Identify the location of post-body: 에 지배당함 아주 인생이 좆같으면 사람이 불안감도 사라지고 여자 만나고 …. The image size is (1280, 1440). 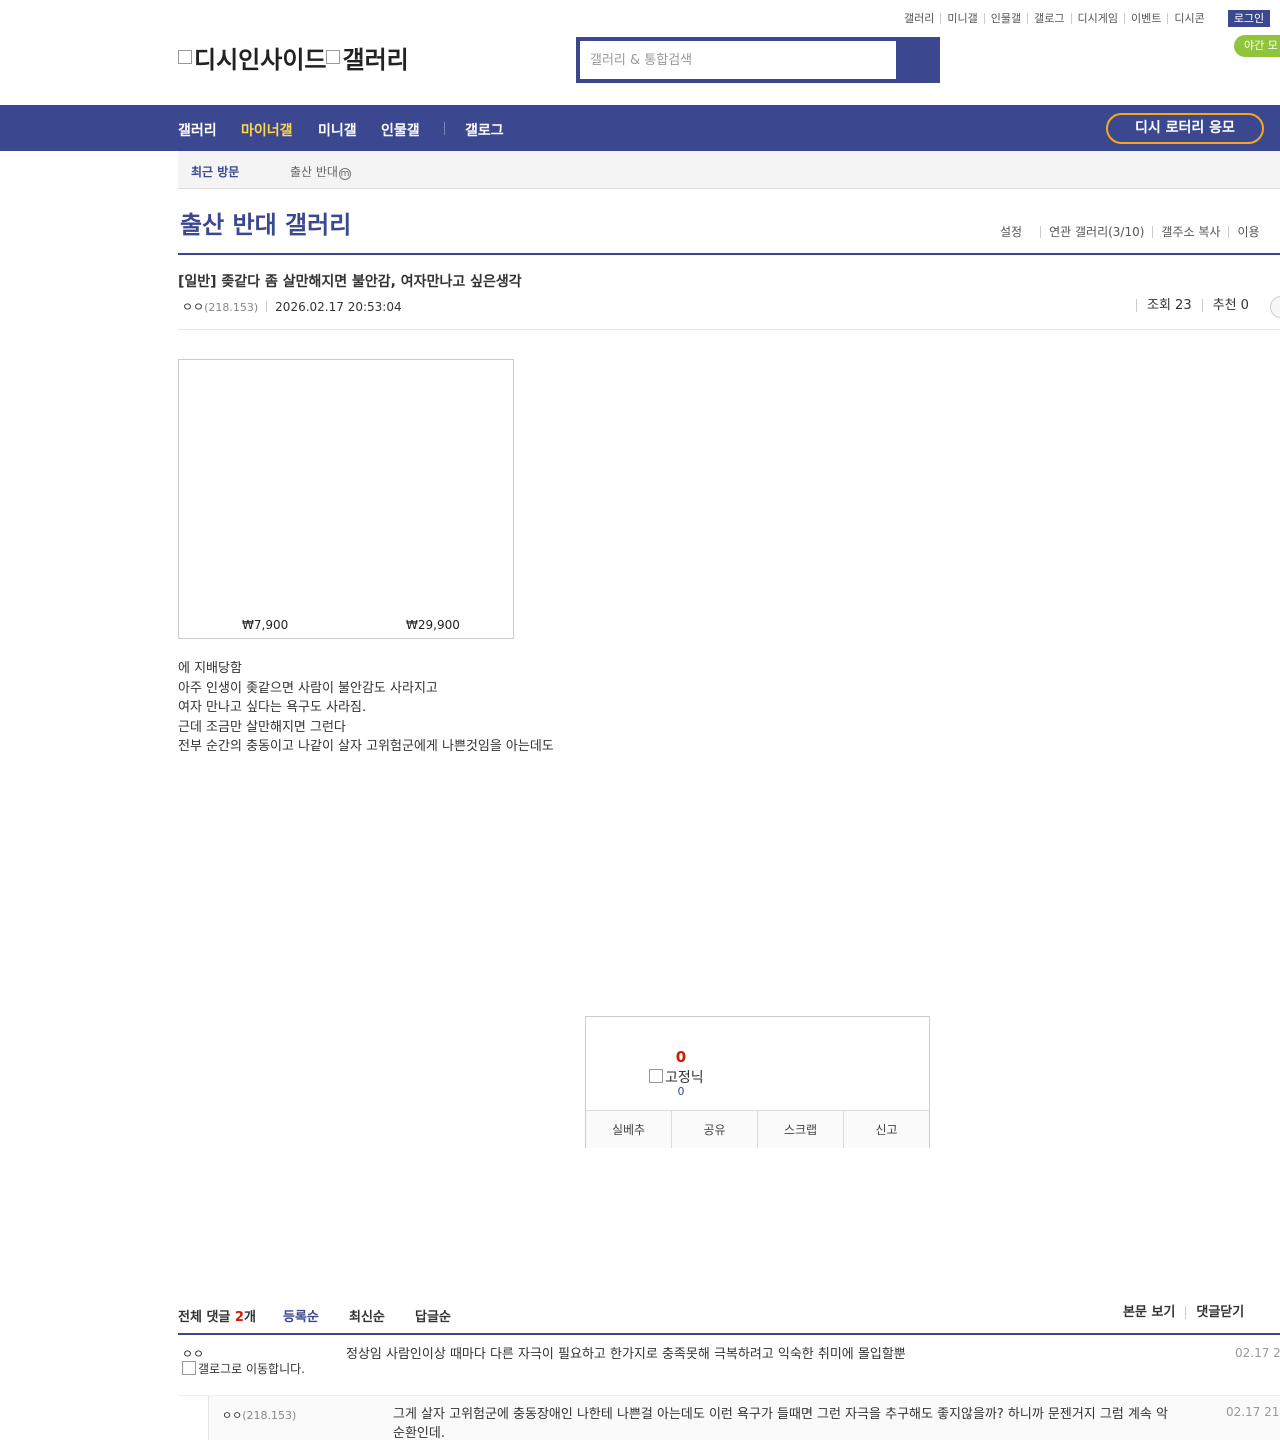
(366, 708).